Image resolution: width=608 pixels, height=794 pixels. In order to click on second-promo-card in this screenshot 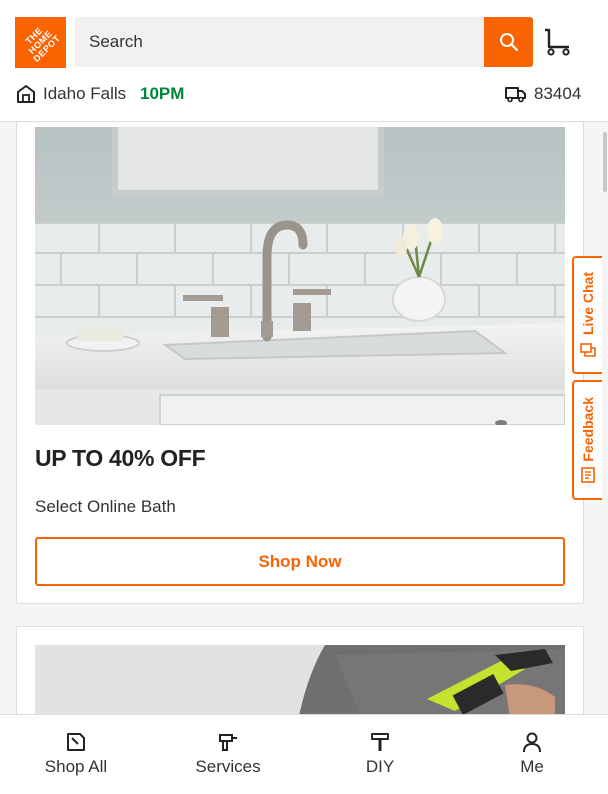, I will do `click(300, 670)`.